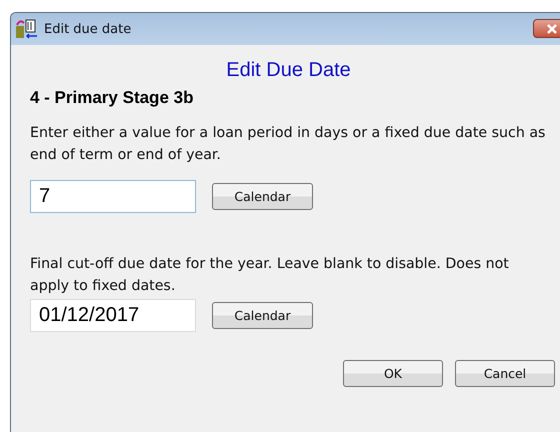  I want to click on instruction-text: Final cut-off due date for the year. Leave blank to disable. Does not apply to fixed dates., so click(270, 275).